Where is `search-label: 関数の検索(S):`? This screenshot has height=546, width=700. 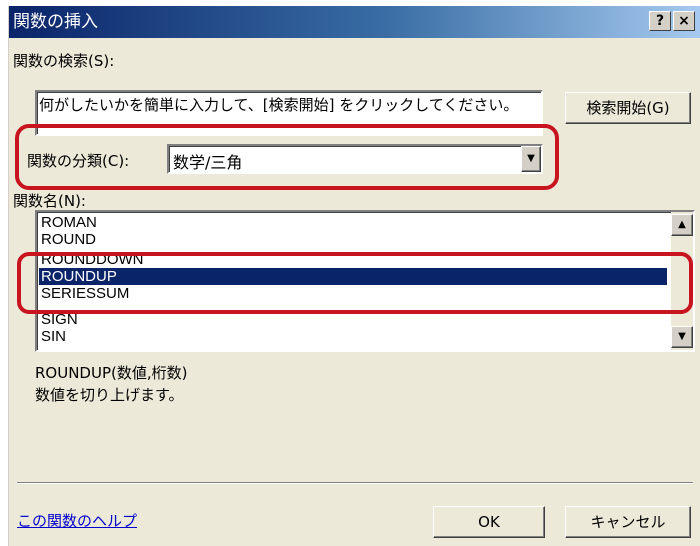
search-label: 関数の検索(S): is located at coordinates (64, 61).